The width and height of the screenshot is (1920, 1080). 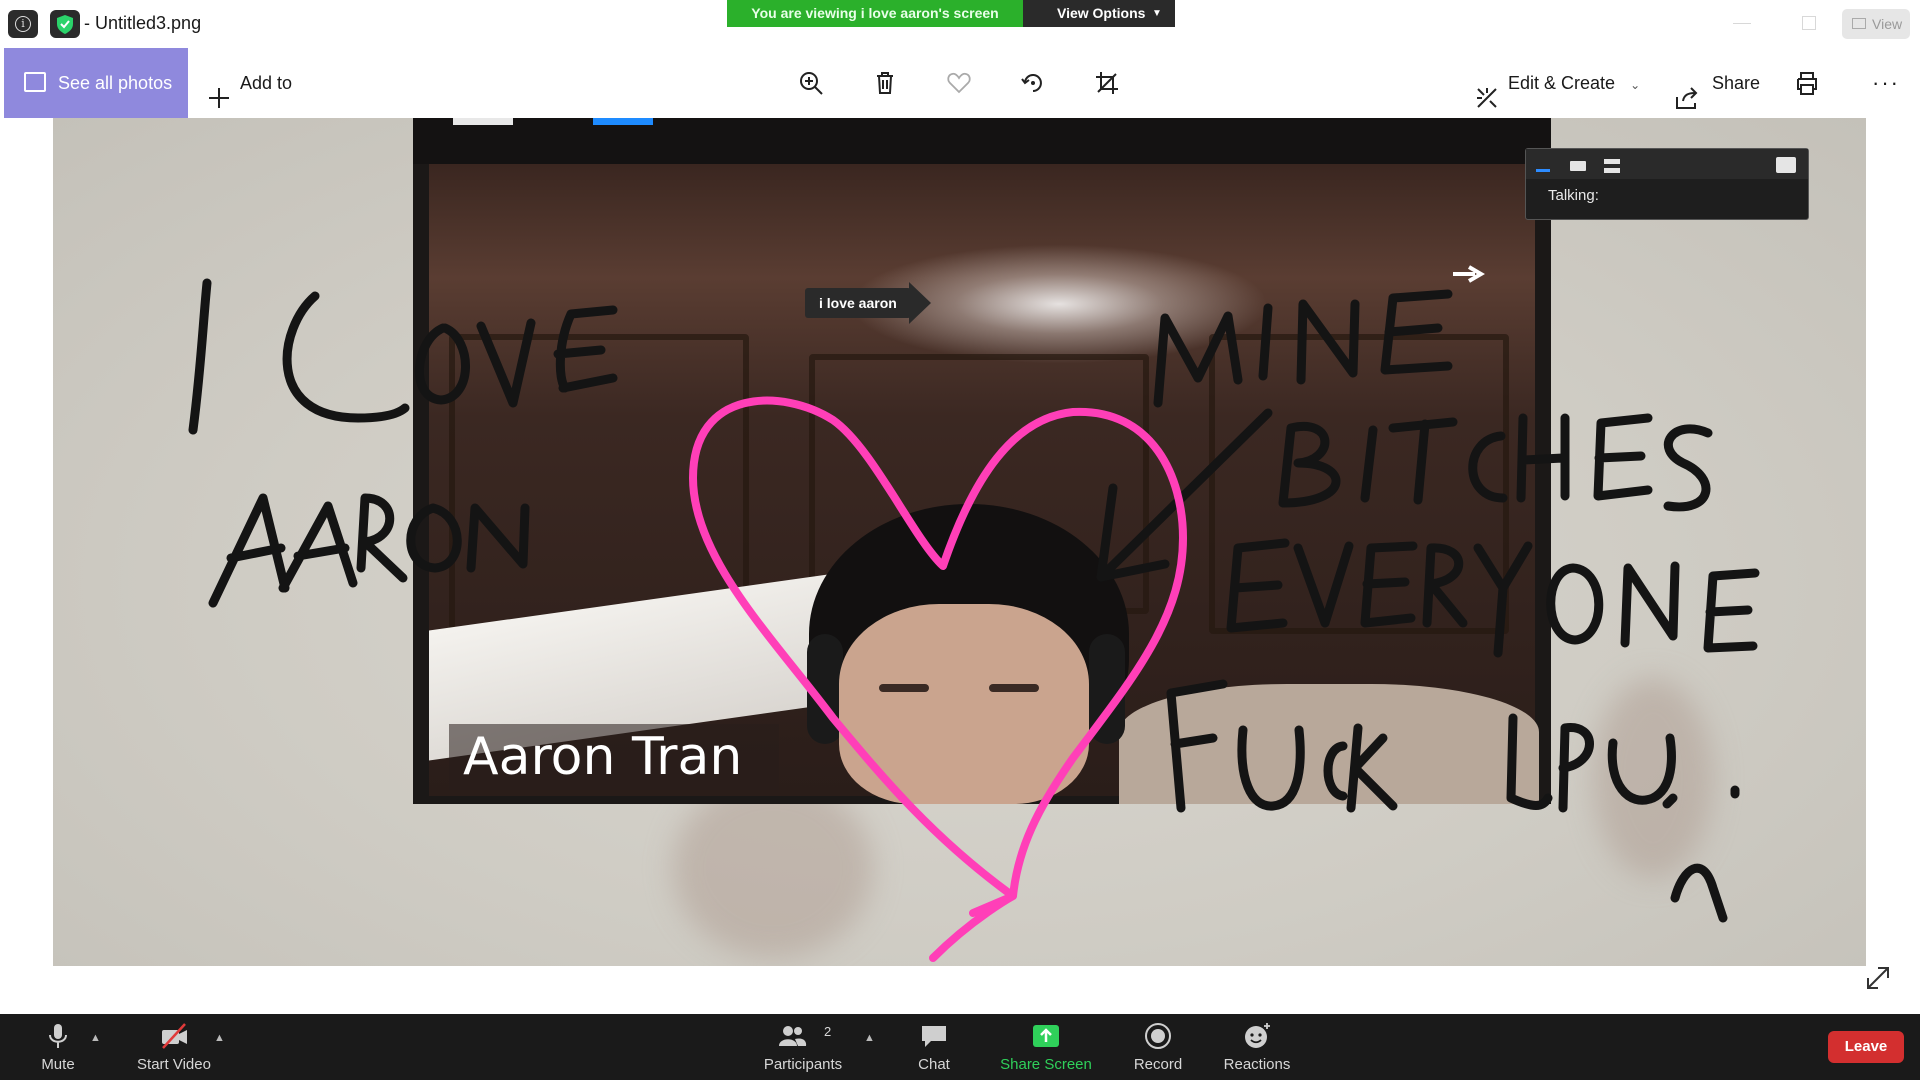 I want to click on see-all-photos-button: See all photos, so click(x=96, y=83).